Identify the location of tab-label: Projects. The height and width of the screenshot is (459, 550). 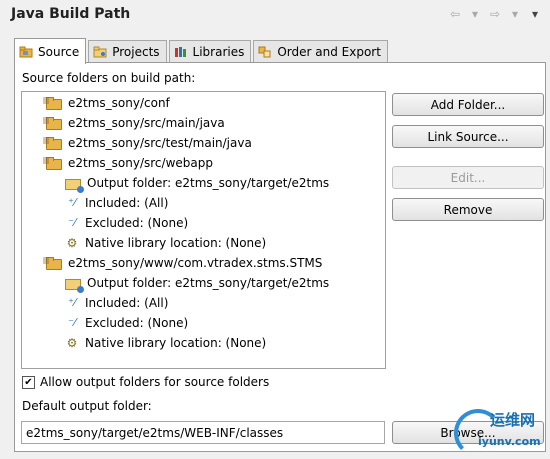
(136, 52).